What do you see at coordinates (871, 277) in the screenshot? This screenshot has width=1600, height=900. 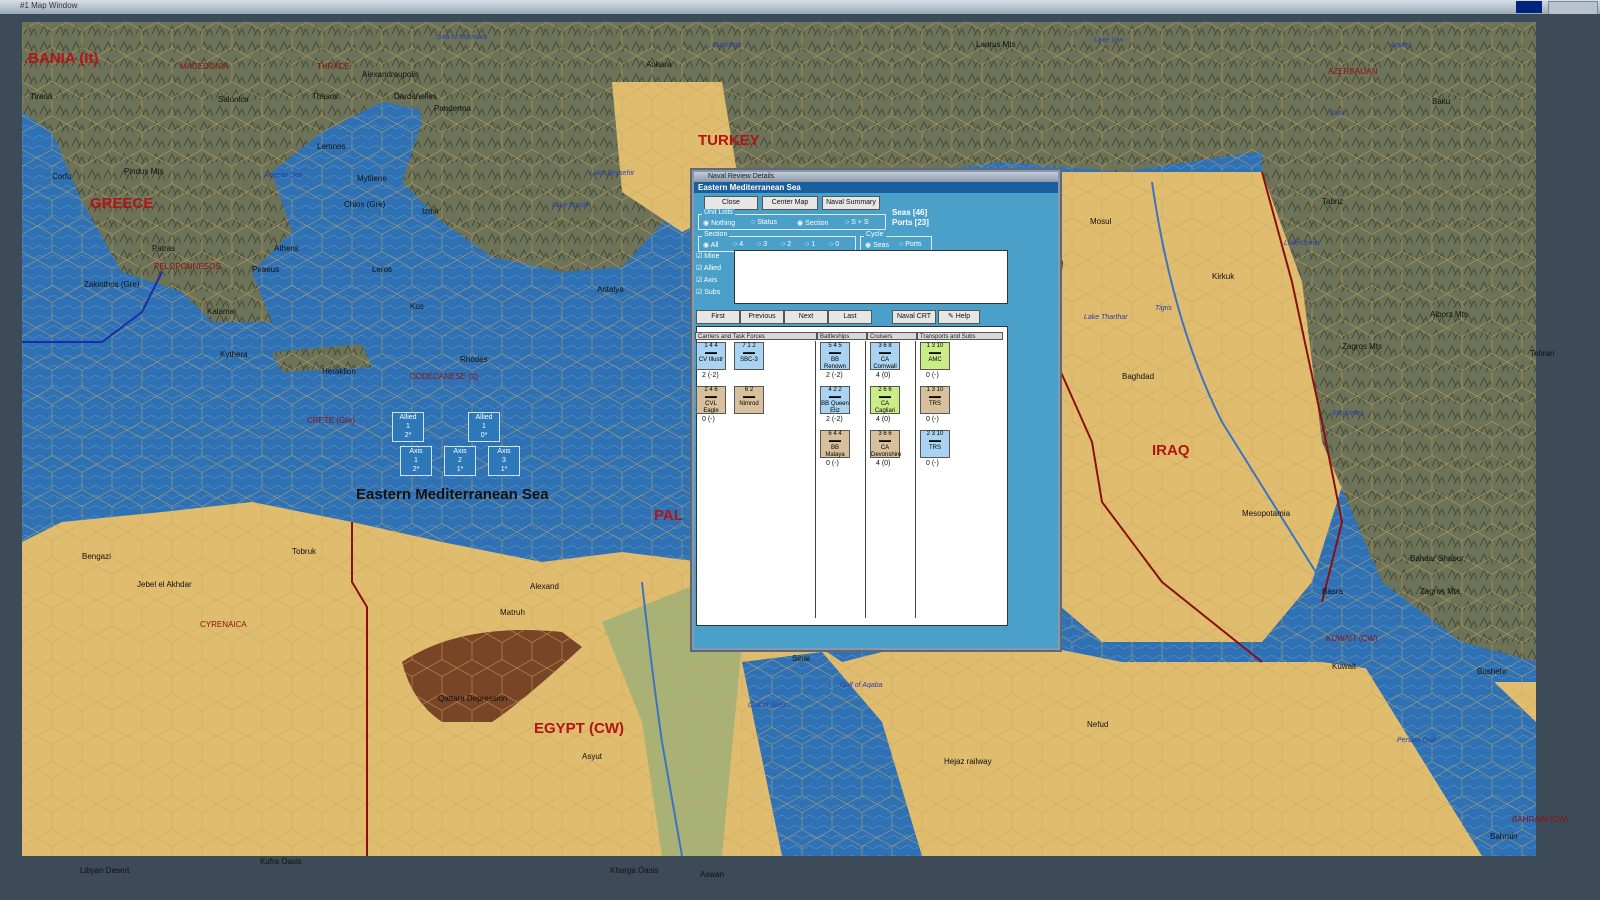 I see `unit-list-panel` at bounding box center [871, 277].